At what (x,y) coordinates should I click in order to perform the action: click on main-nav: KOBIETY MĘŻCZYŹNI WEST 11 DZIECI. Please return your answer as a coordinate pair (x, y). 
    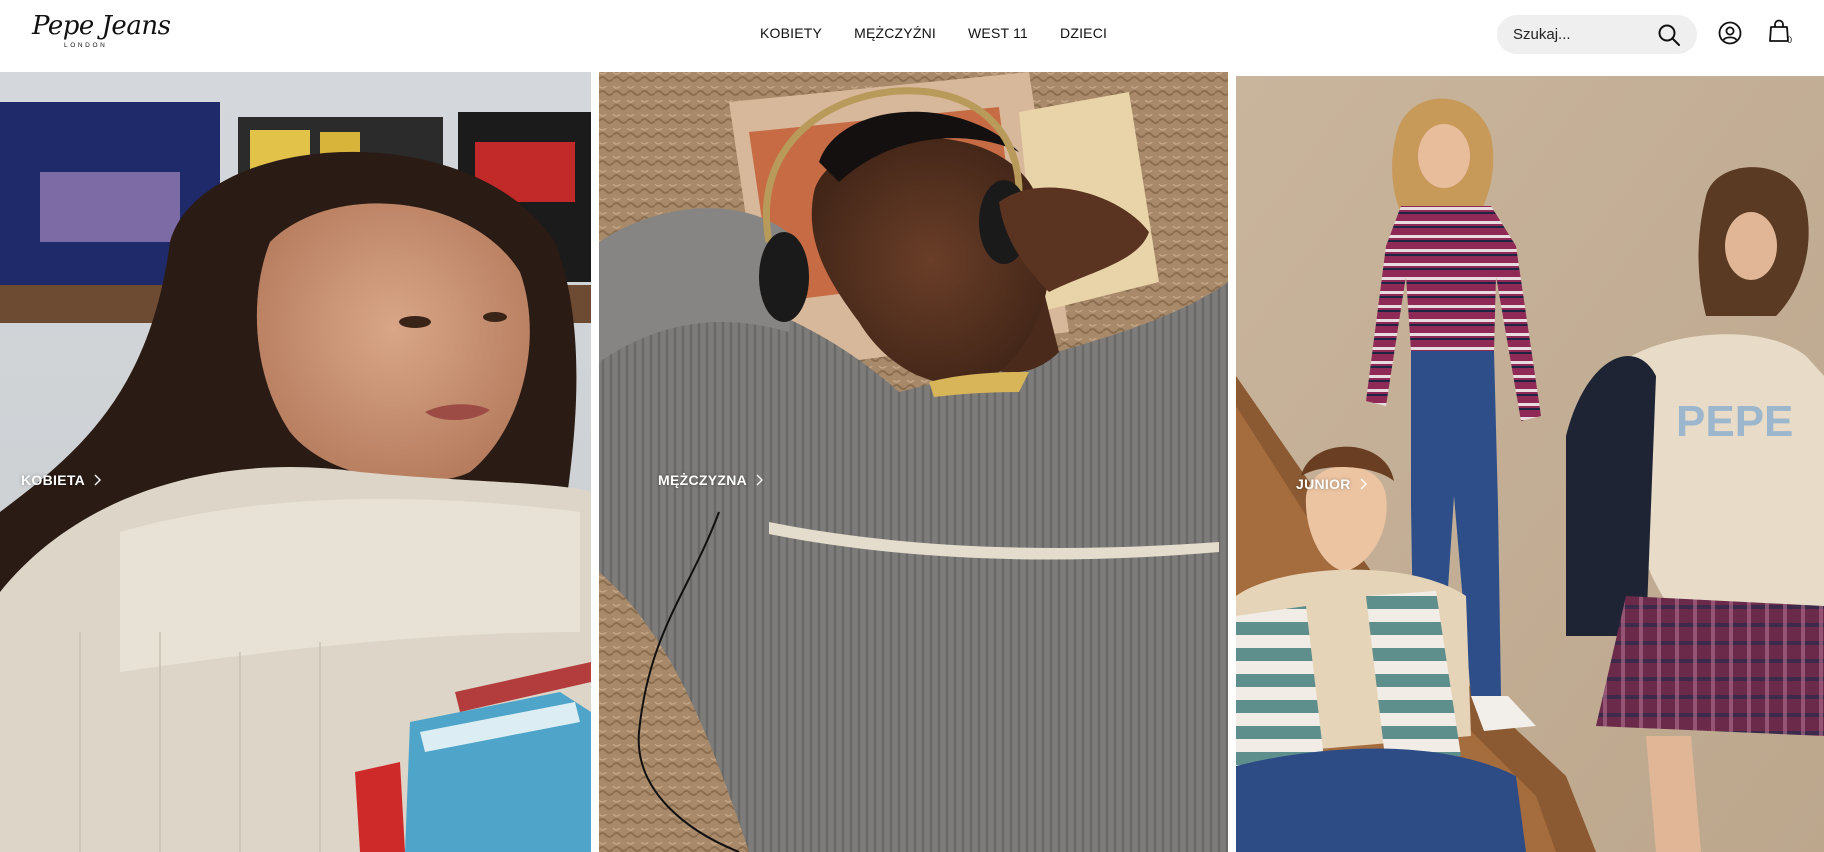
    Looking at the image, I should click on (933, 33).